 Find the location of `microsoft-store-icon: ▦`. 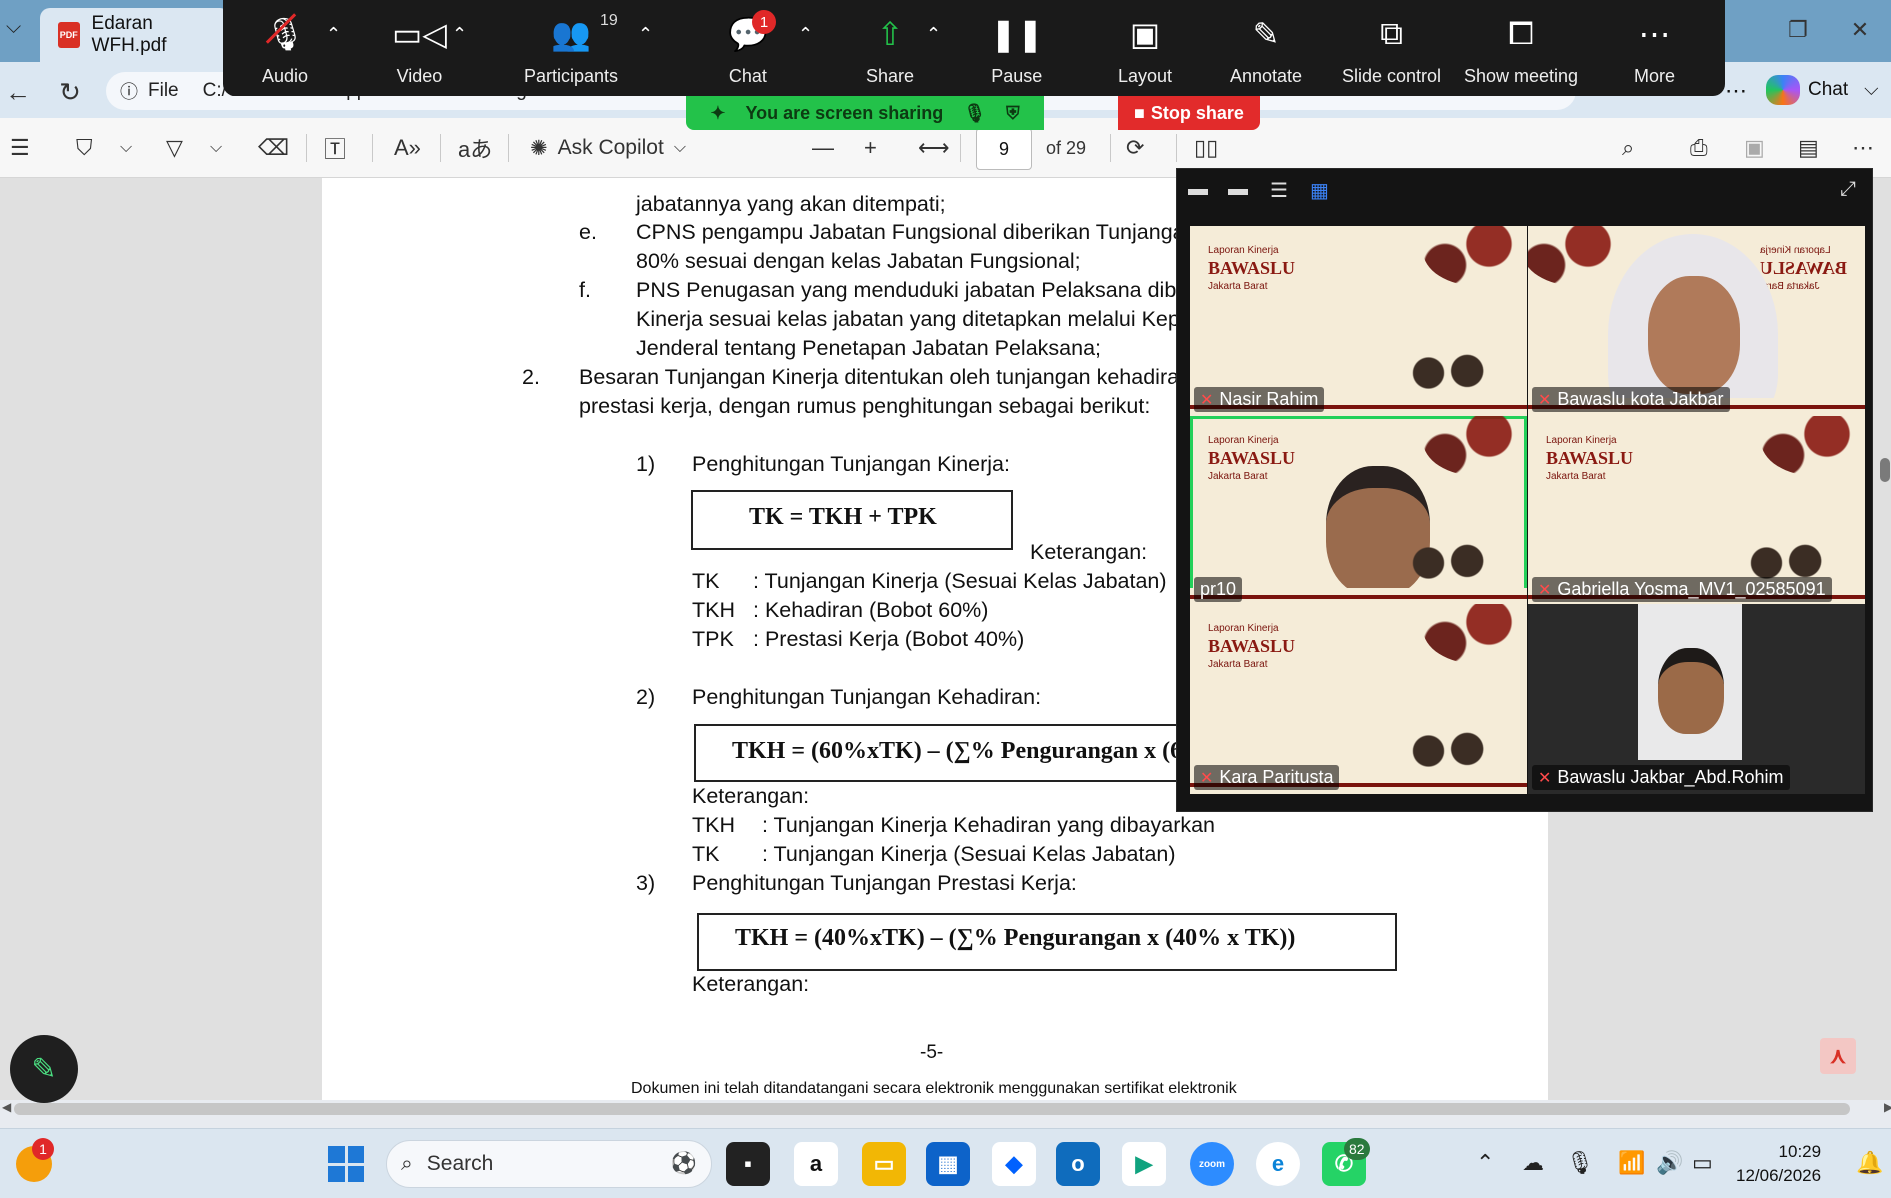

microsoft-store-icon: ▦ is located at coordinates (948, 1164).